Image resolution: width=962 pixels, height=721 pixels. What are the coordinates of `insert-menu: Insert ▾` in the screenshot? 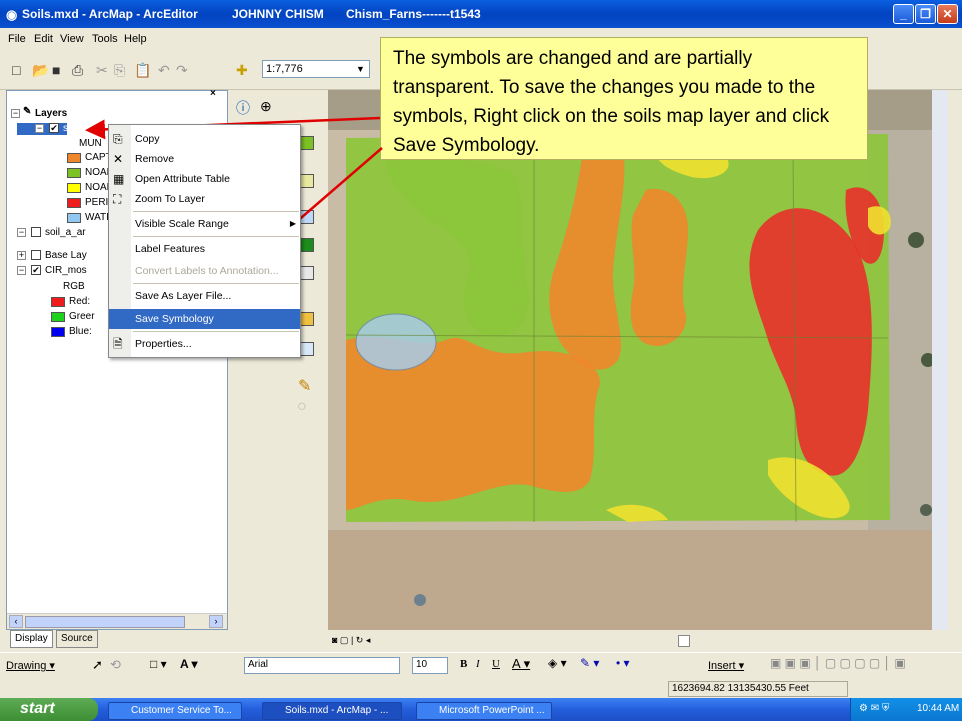 It's located at (726, 665).